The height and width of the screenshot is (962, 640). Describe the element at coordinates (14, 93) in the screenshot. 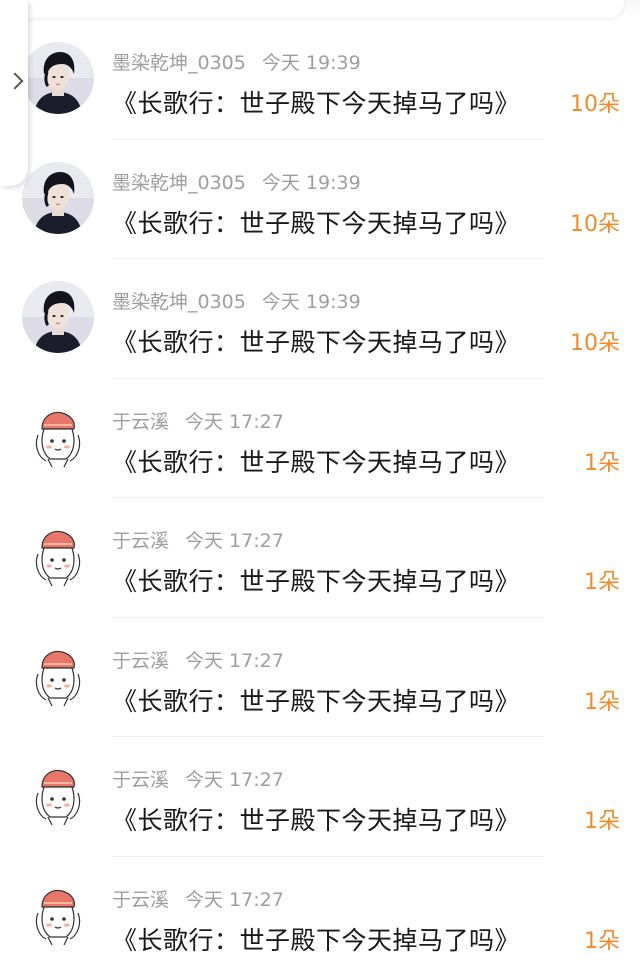

I see `side-drawer-handle` at that location.